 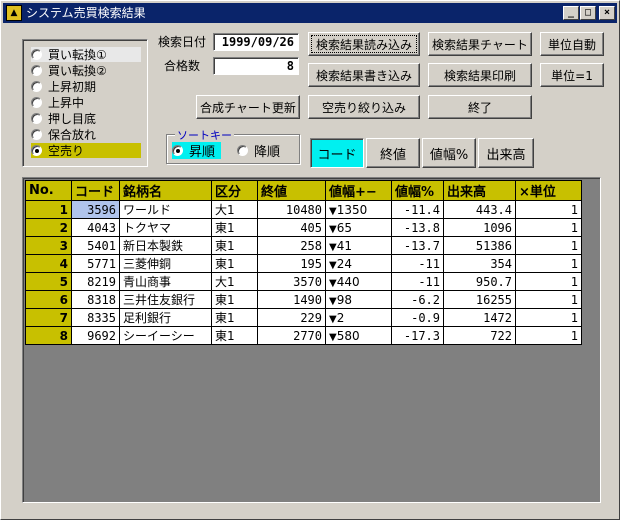 I want to click on code-cell: 4043, so click(x=95, y=227).